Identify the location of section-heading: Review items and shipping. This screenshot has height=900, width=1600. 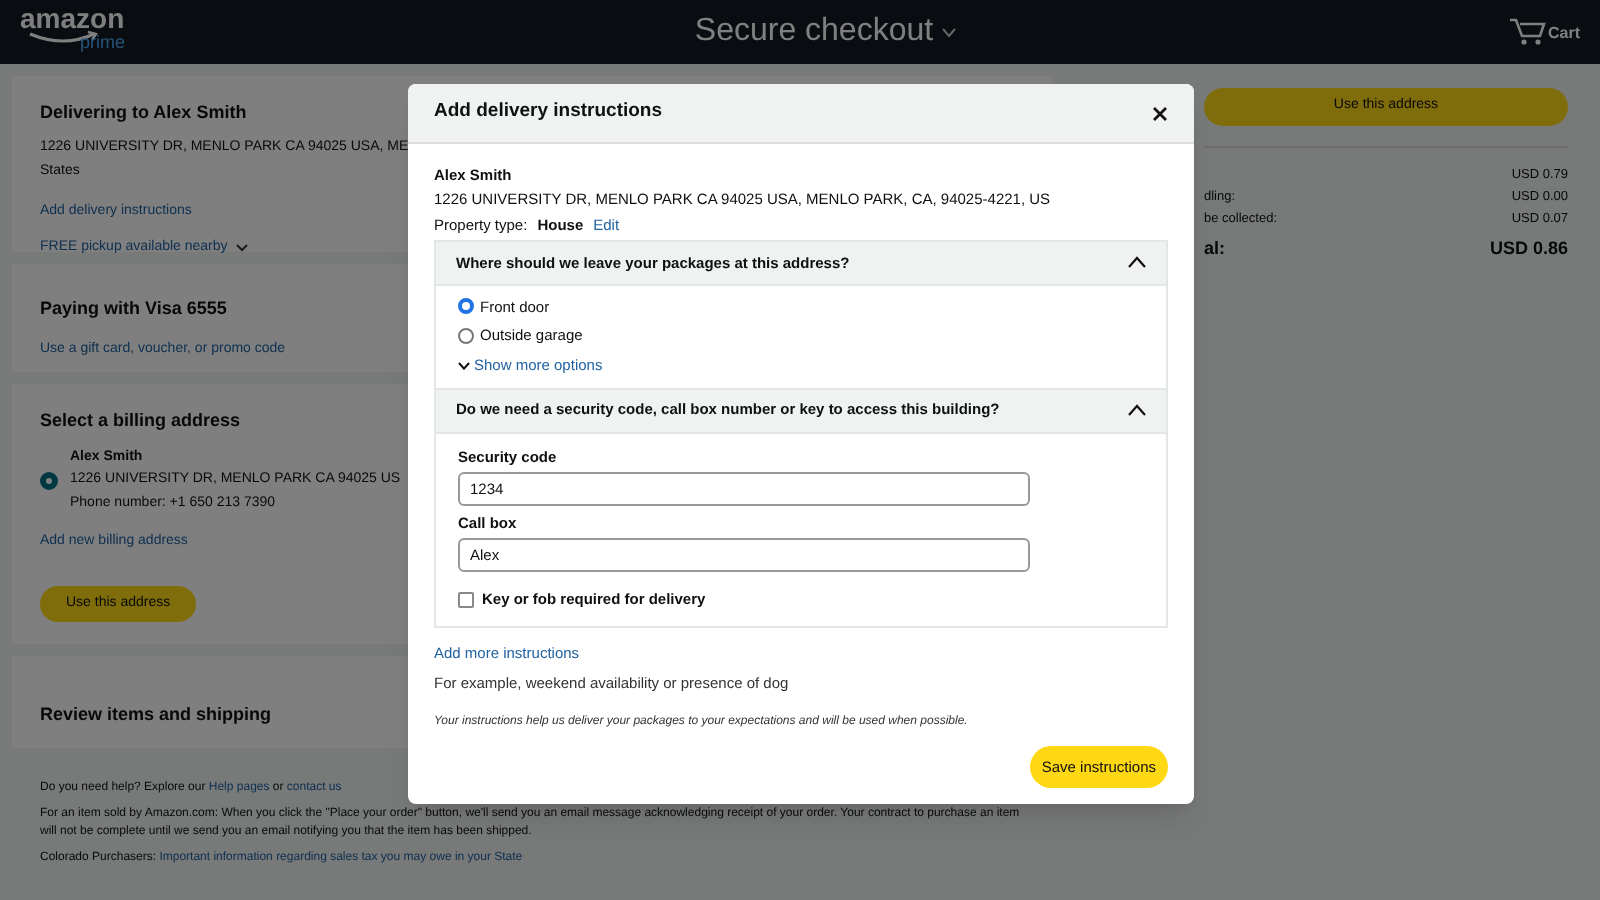
(156, 714).